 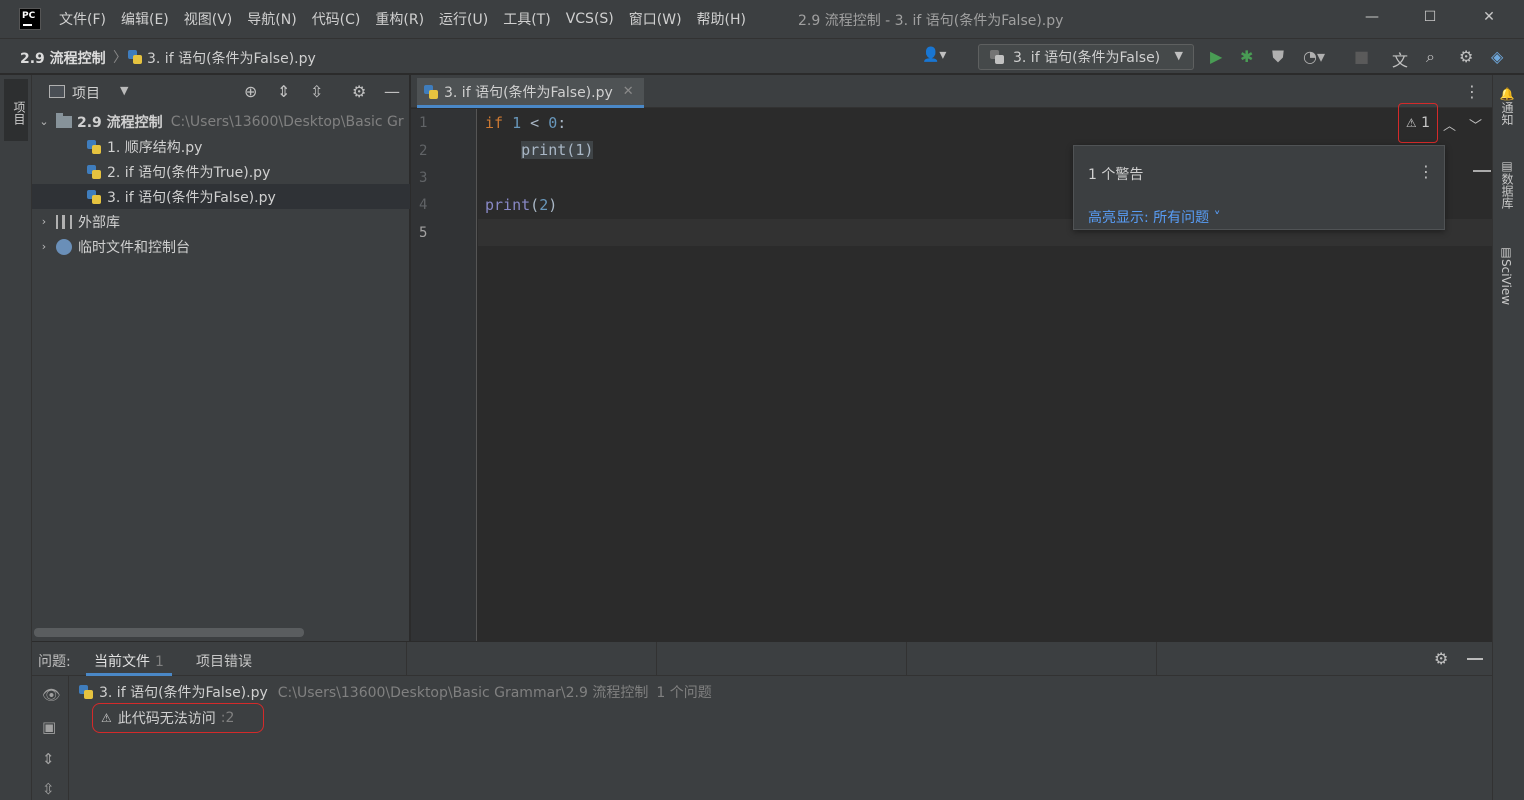 I want to click on profile-icon: ◔▾, so click(x=1314, y=56).